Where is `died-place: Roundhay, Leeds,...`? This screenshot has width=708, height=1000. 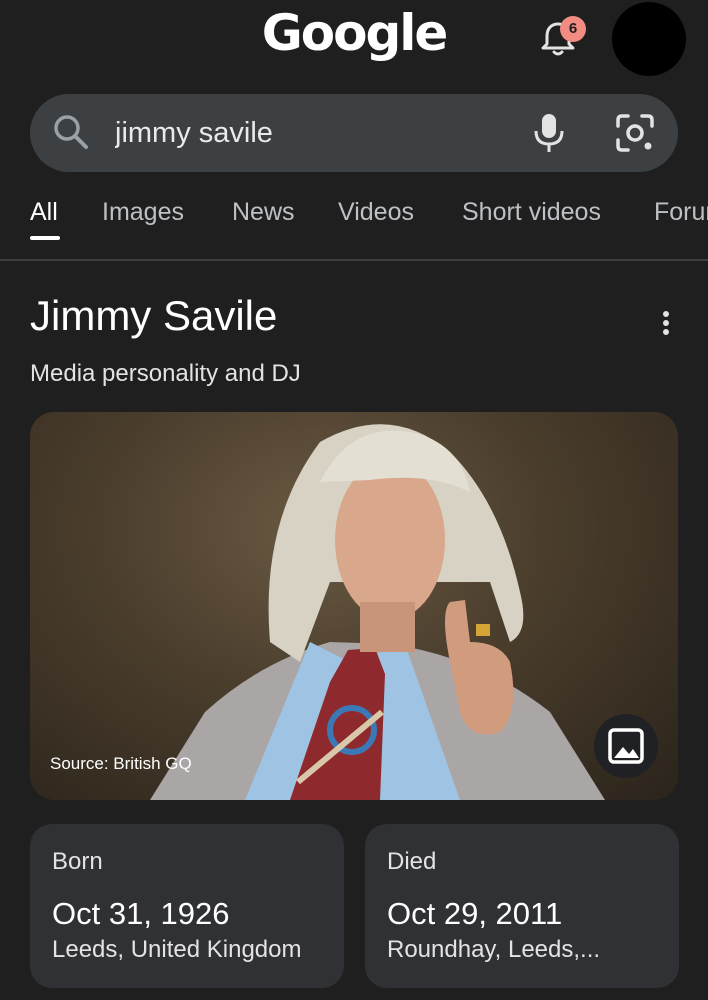 died-place: Roundhay, Leeds,... is located at coordinates (494, 949).